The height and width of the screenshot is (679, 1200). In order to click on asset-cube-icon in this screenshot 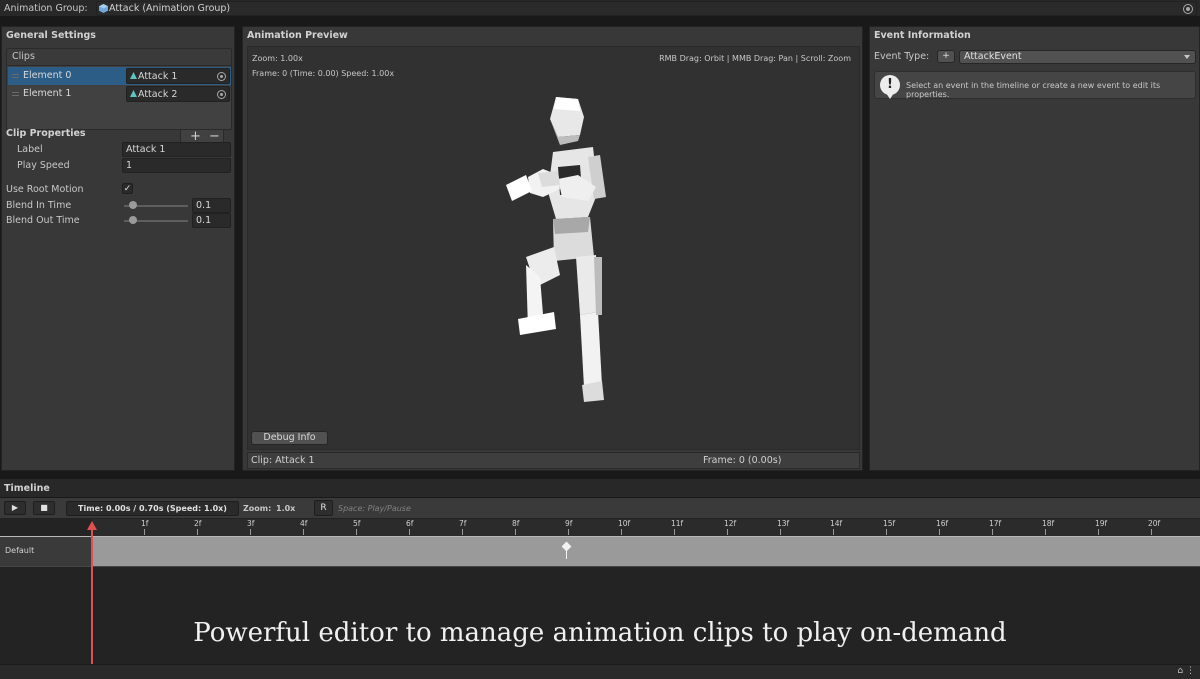, I will do `click(103, 8)`.